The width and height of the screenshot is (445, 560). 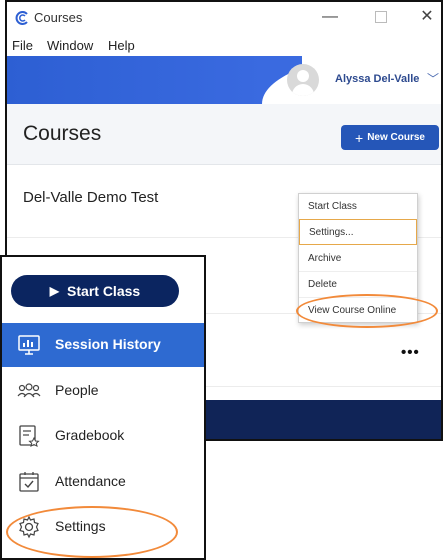 I want to click on chevron-down-icon: ﹀, so click(x=433, y=78).